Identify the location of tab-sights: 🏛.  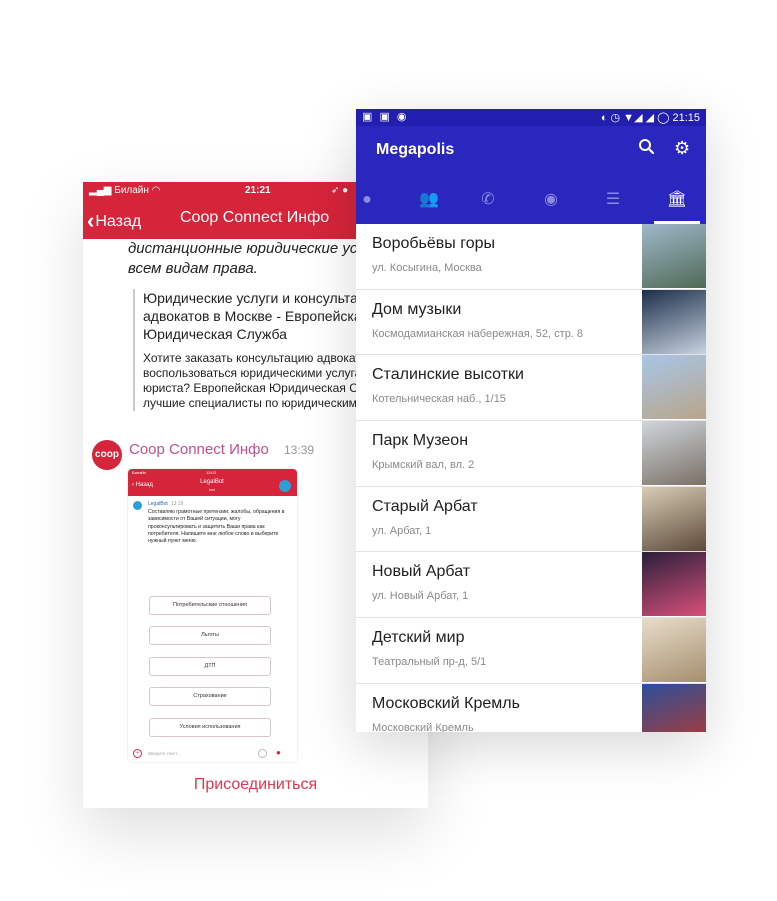
(677, 200).